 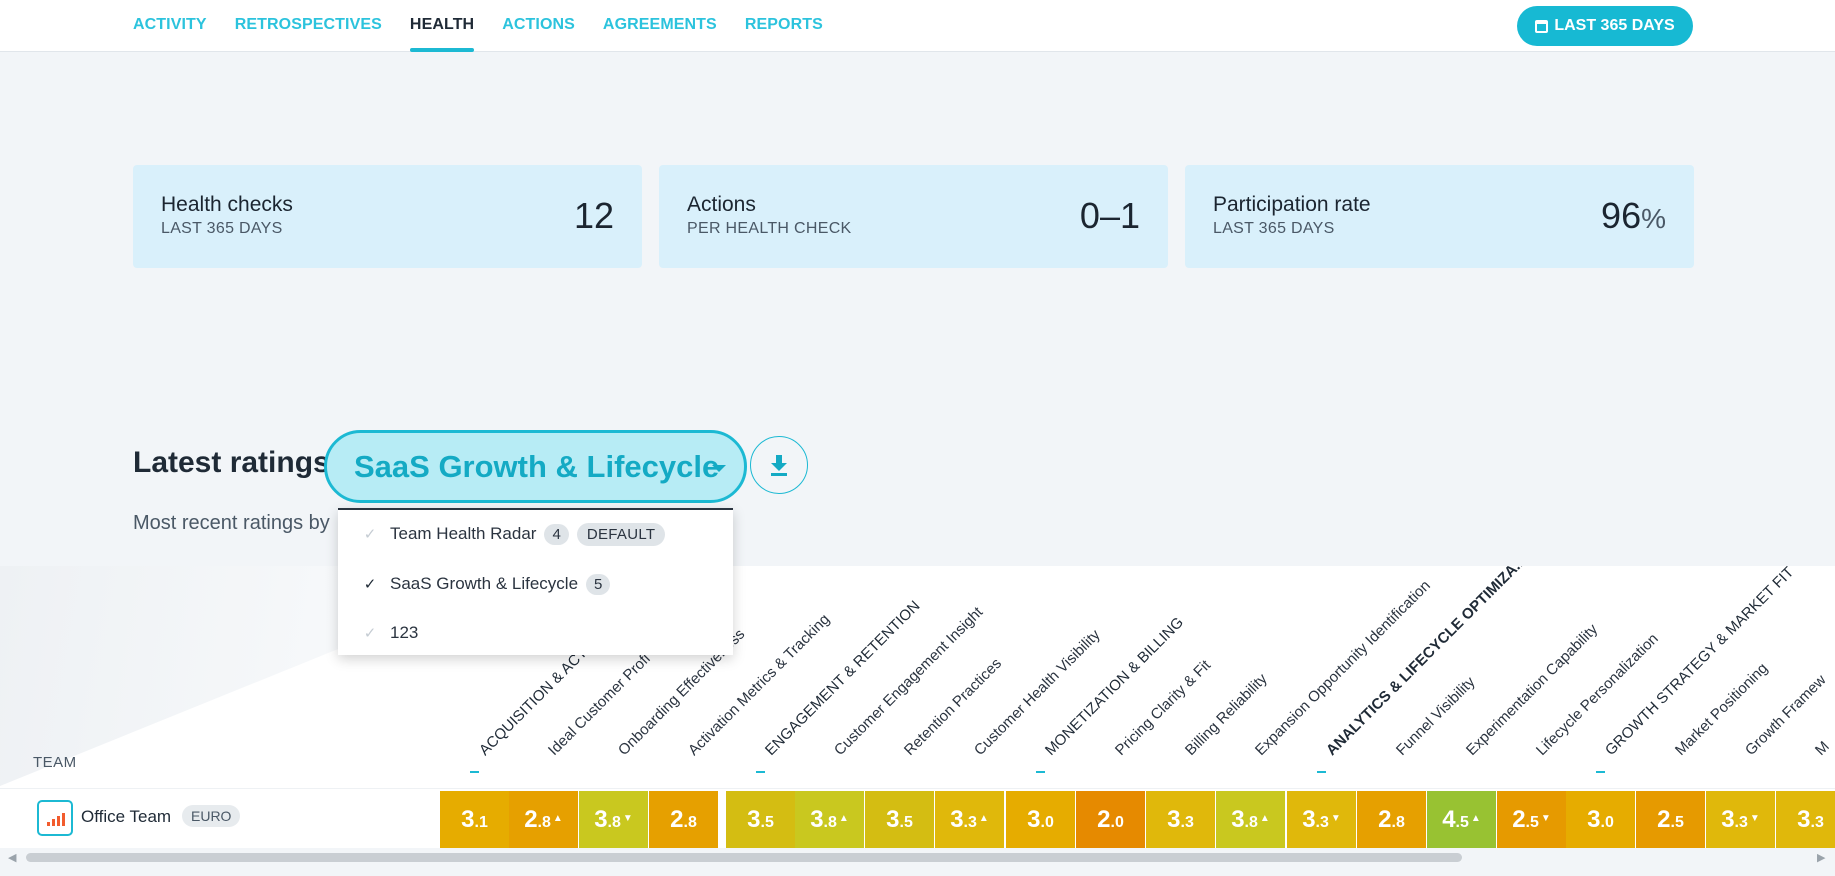 I want to click on latest-ratings-title: Latest ratings, so click(x=231, y=462).